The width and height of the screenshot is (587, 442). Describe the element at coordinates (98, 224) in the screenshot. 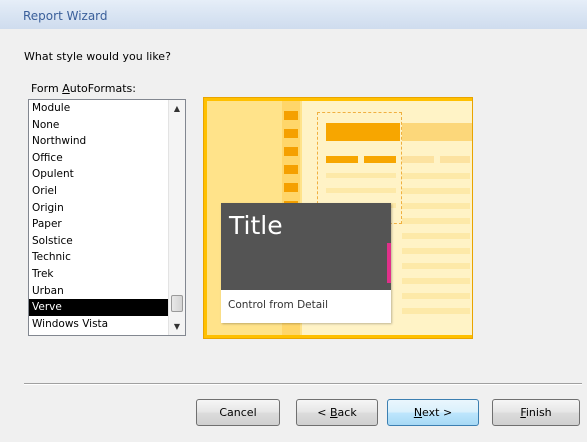

I see `list-item: Paper` at that location.